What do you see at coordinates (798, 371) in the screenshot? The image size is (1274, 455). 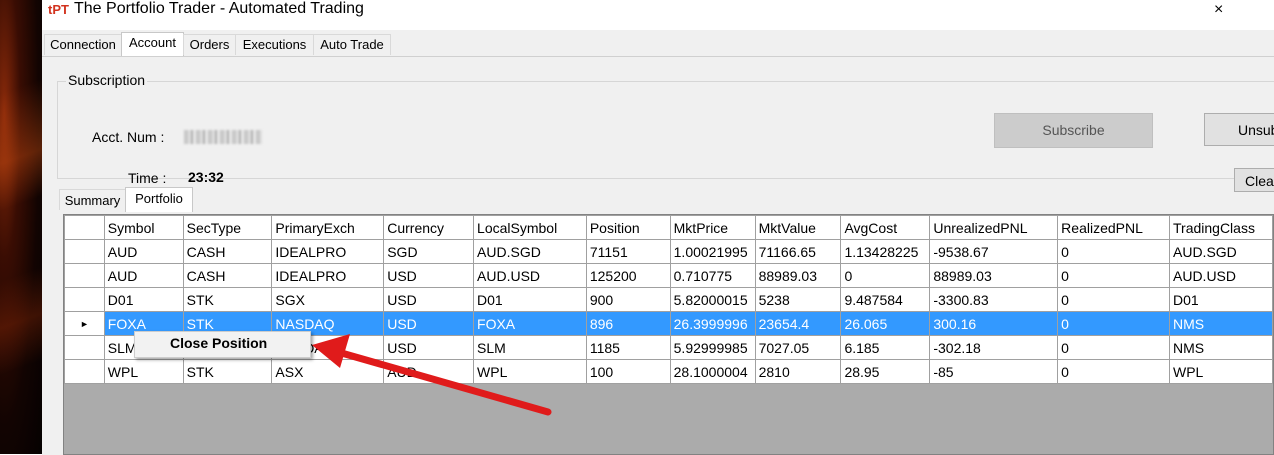 I see `grid-cell: 2810` at bounding box center [798, 371].